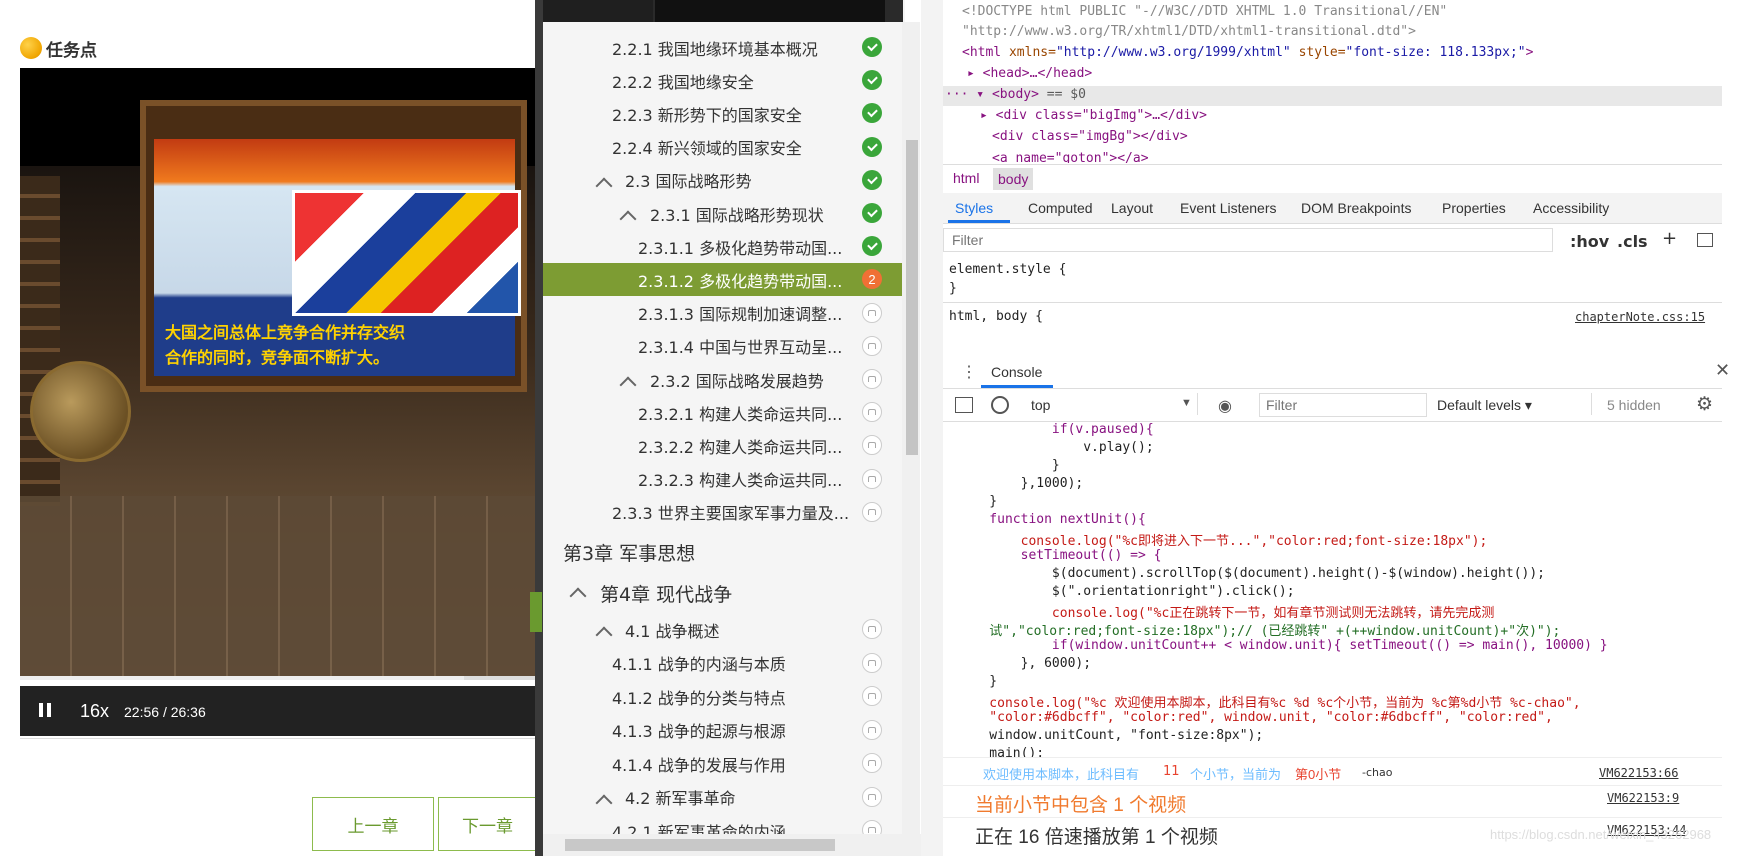 The height and width of the screenshot is (857, 1742). Describe the element at coordinates (1225, 406) in the screenshot. I see `eye-icon: ◉` at that location.